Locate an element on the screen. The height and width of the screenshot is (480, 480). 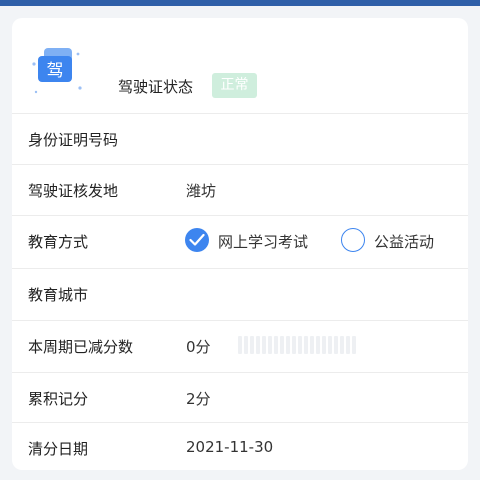
id-number-label: 身份证明号码 is located at coordinates (73, 140).